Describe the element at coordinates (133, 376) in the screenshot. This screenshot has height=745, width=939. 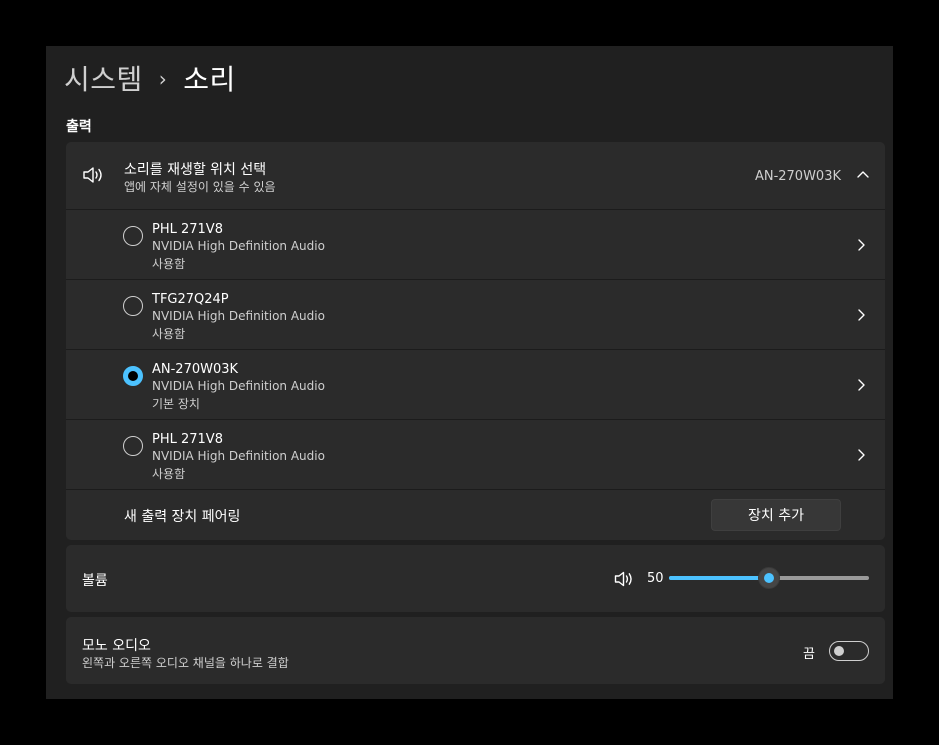
I see `device-radio-selected` at that location.